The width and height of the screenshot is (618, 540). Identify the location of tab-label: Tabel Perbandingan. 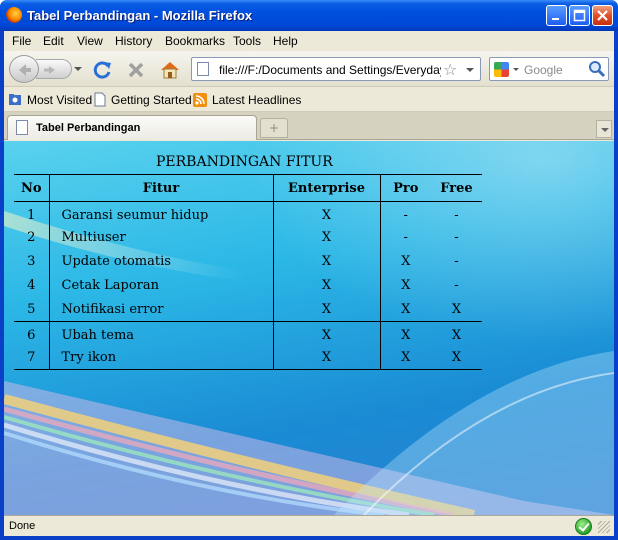
(88, 128).